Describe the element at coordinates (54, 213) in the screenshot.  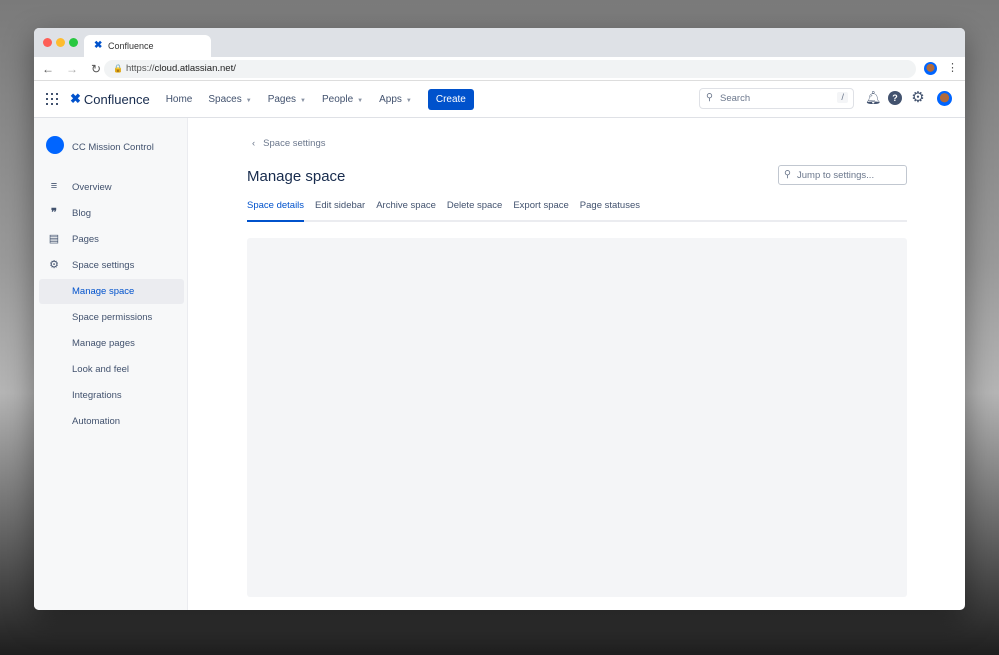
I see `quote-icon: ❞` at that location.